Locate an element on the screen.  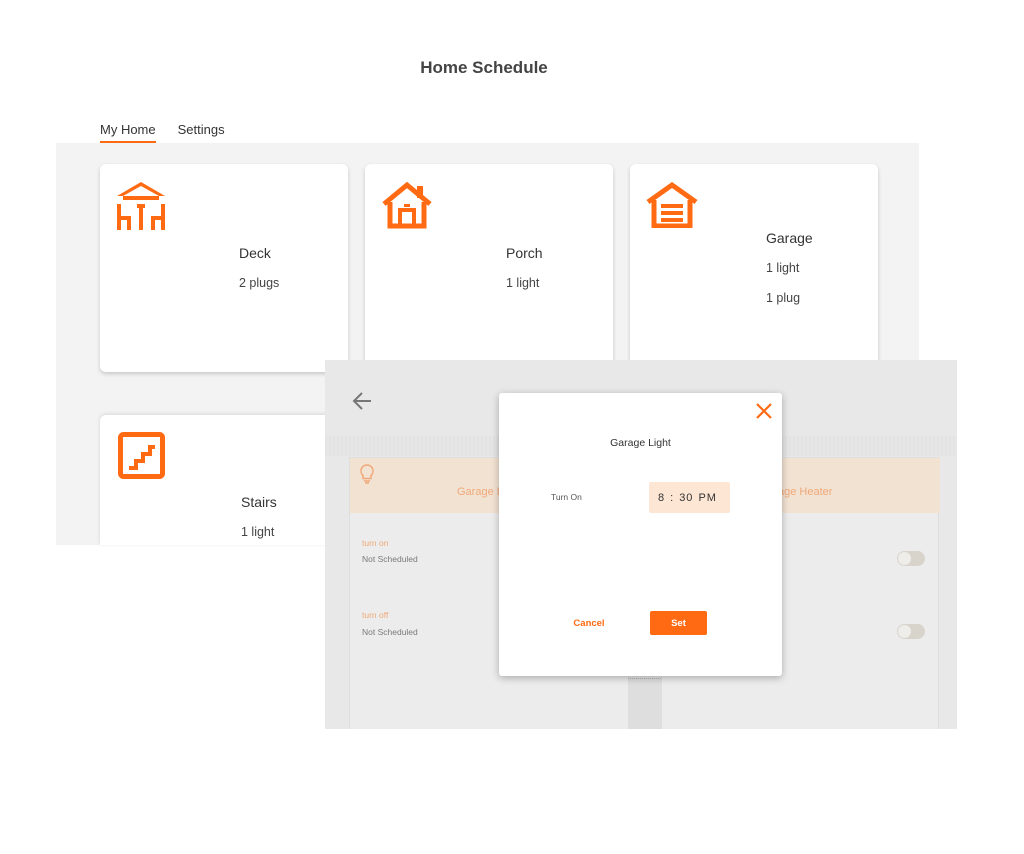
close-icon is located at coordinates (764, 411).